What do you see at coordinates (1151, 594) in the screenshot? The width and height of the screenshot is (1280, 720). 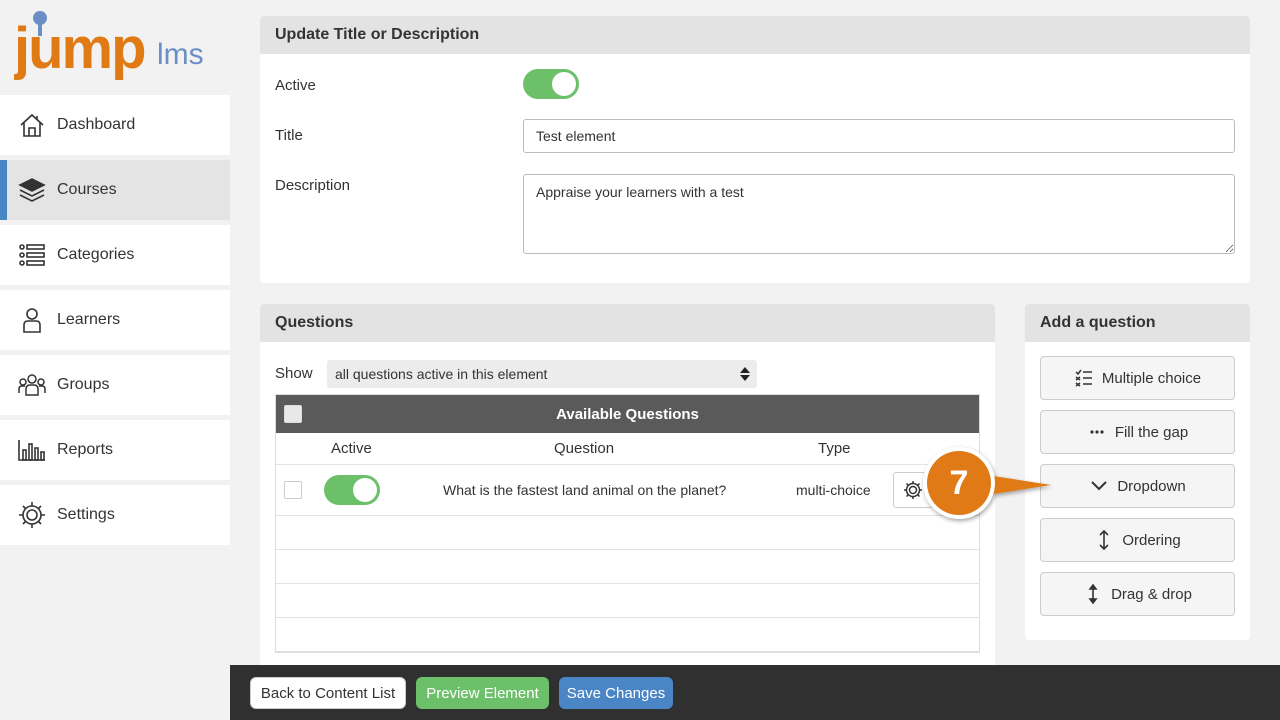 I see `button-label: Drag & drop` at bounding box center [1151, 594].